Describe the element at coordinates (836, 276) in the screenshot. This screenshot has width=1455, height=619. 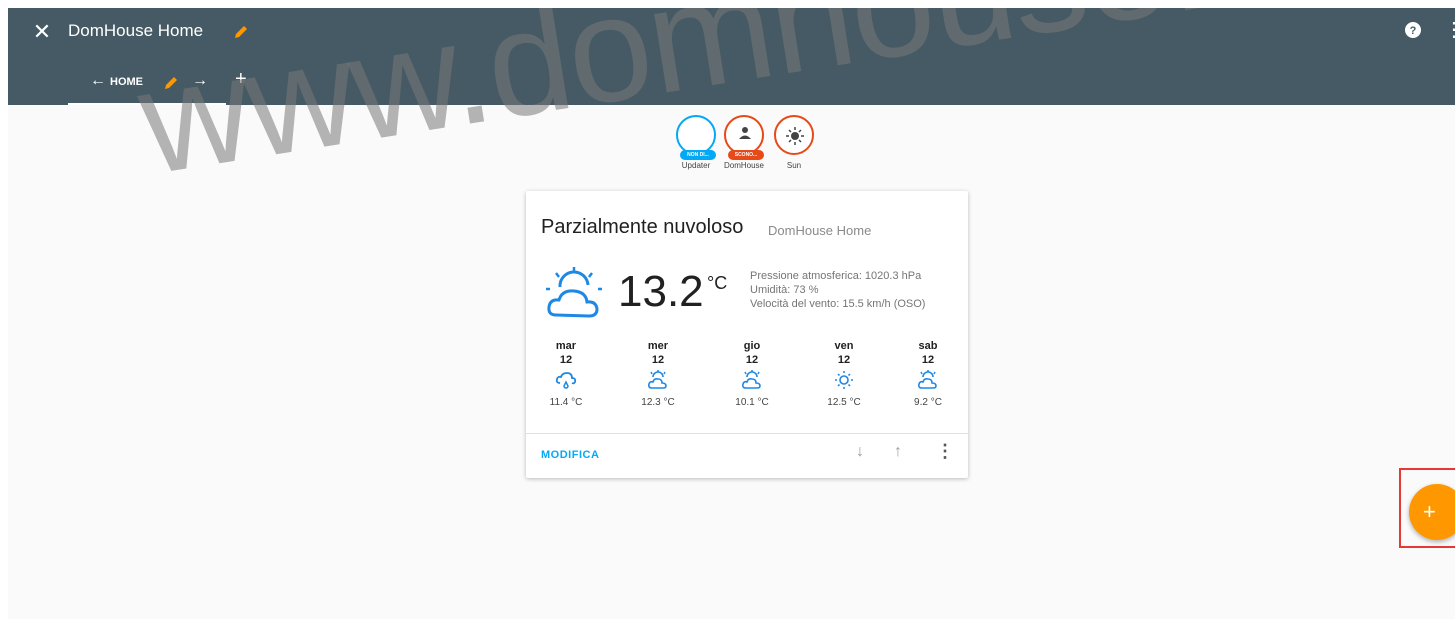
I see `pressure-value: Pressione atmosferica: 1020.3 hPa` at that location.